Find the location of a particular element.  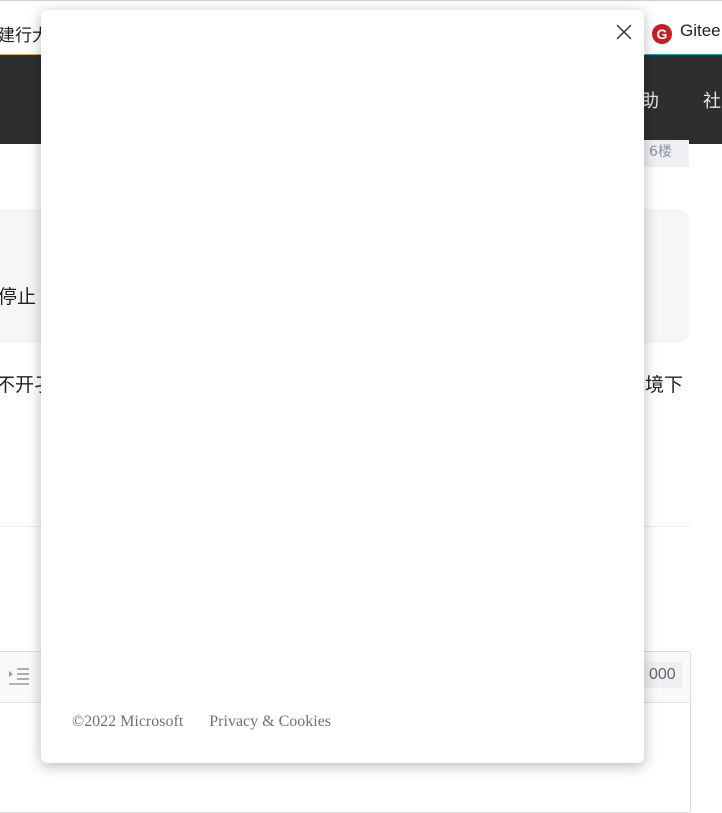

close-button is located at coordinates (624, 32).